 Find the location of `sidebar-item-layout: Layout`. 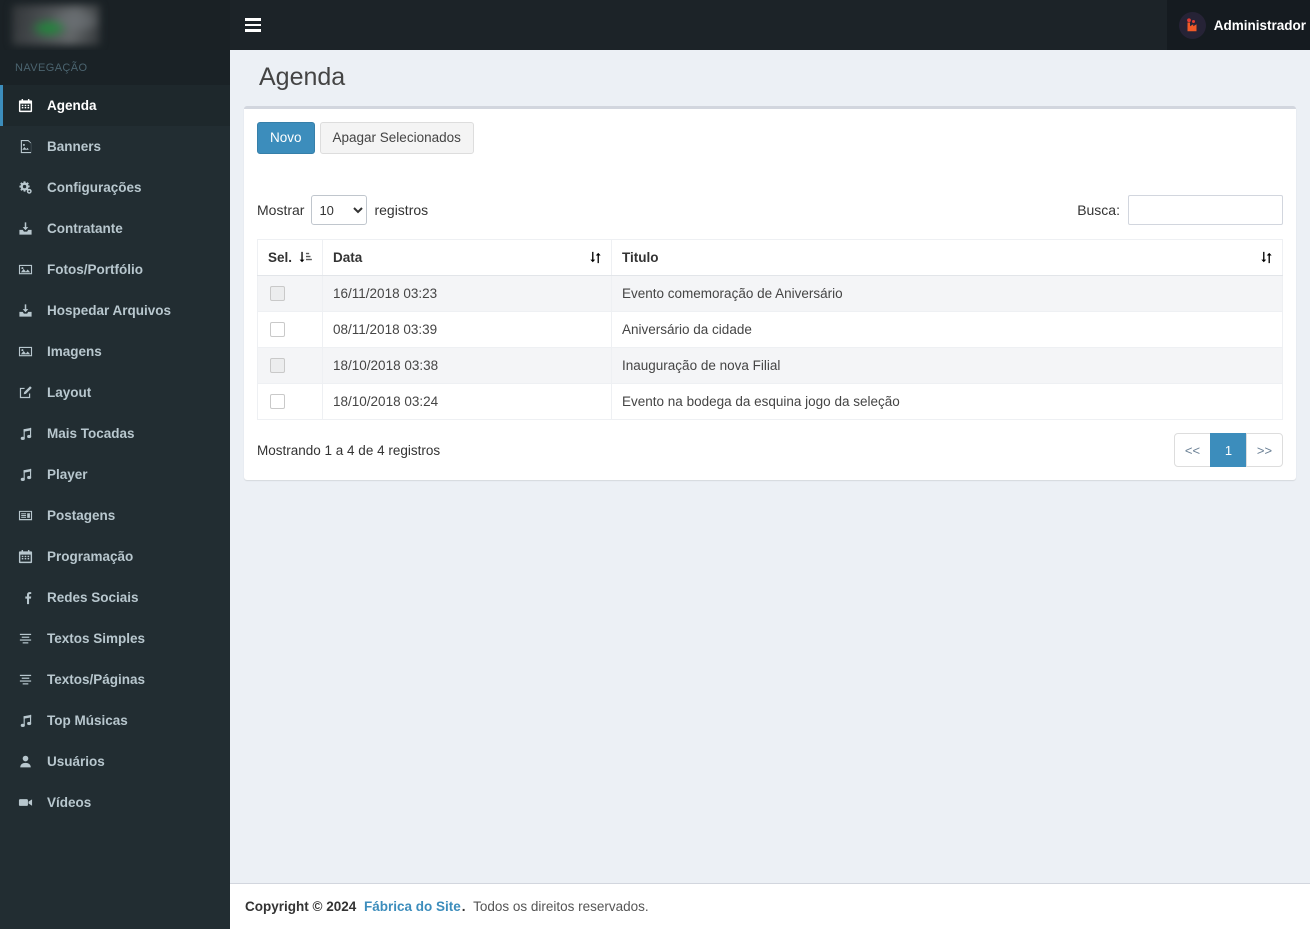

sidebar-item-layout: Layout is located at coordinates (115, 392).